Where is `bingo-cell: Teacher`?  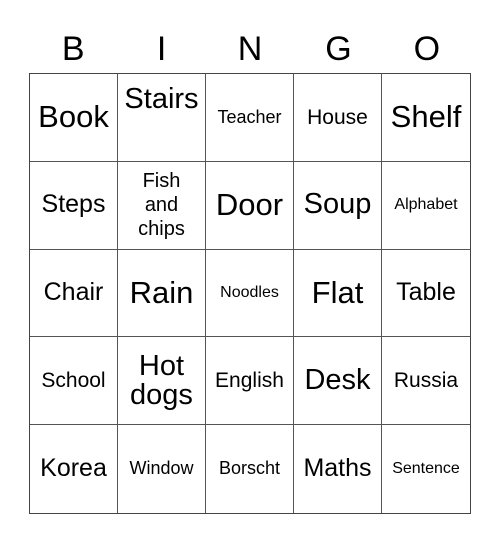
bingo-cell: Teacher is located at coordinates (250, 118).